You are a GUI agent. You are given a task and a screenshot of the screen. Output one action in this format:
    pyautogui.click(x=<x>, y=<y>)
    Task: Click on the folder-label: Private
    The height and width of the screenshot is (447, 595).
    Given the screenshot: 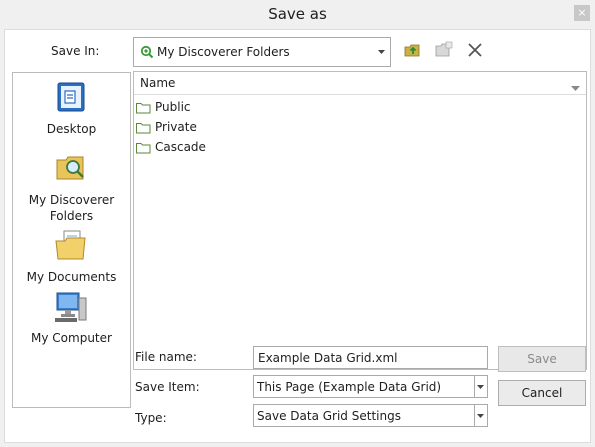 What is the action you would take?
    pyautogui.click(x=176, y=127)
    